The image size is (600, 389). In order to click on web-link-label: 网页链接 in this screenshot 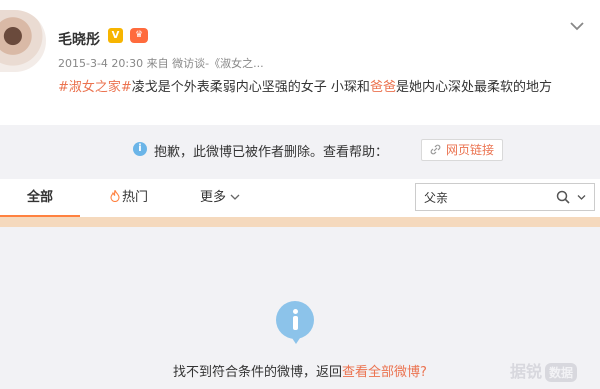, I will do `click(470, 150)`.